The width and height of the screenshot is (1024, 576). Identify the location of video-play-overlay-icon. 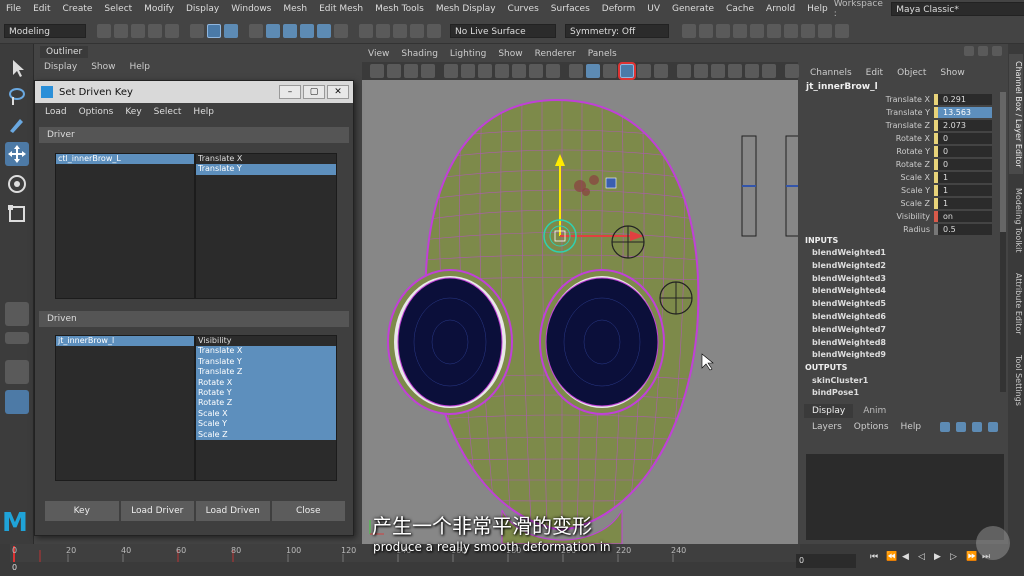
(993, 543).